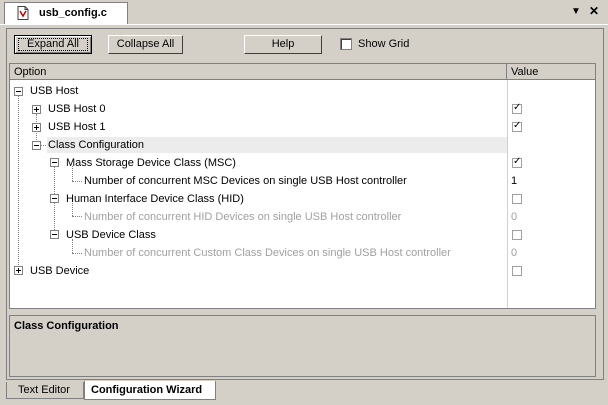  I want to click on description-title: Class Configuration, so click(66, 326).